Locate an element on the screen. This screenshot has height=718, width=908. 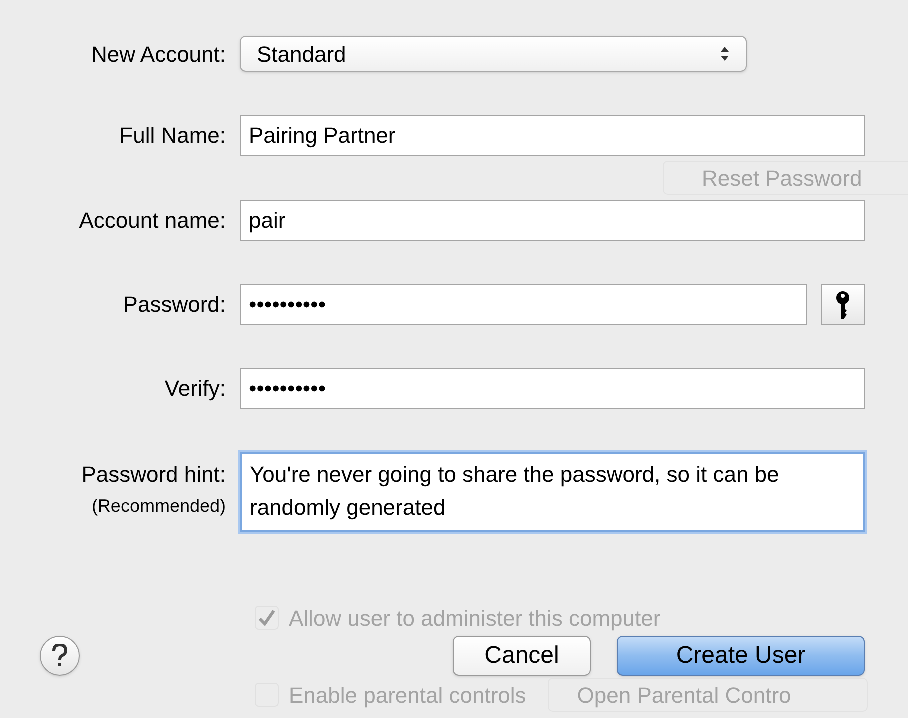
create-user-button: Create User is located at coordinates (741, 656).